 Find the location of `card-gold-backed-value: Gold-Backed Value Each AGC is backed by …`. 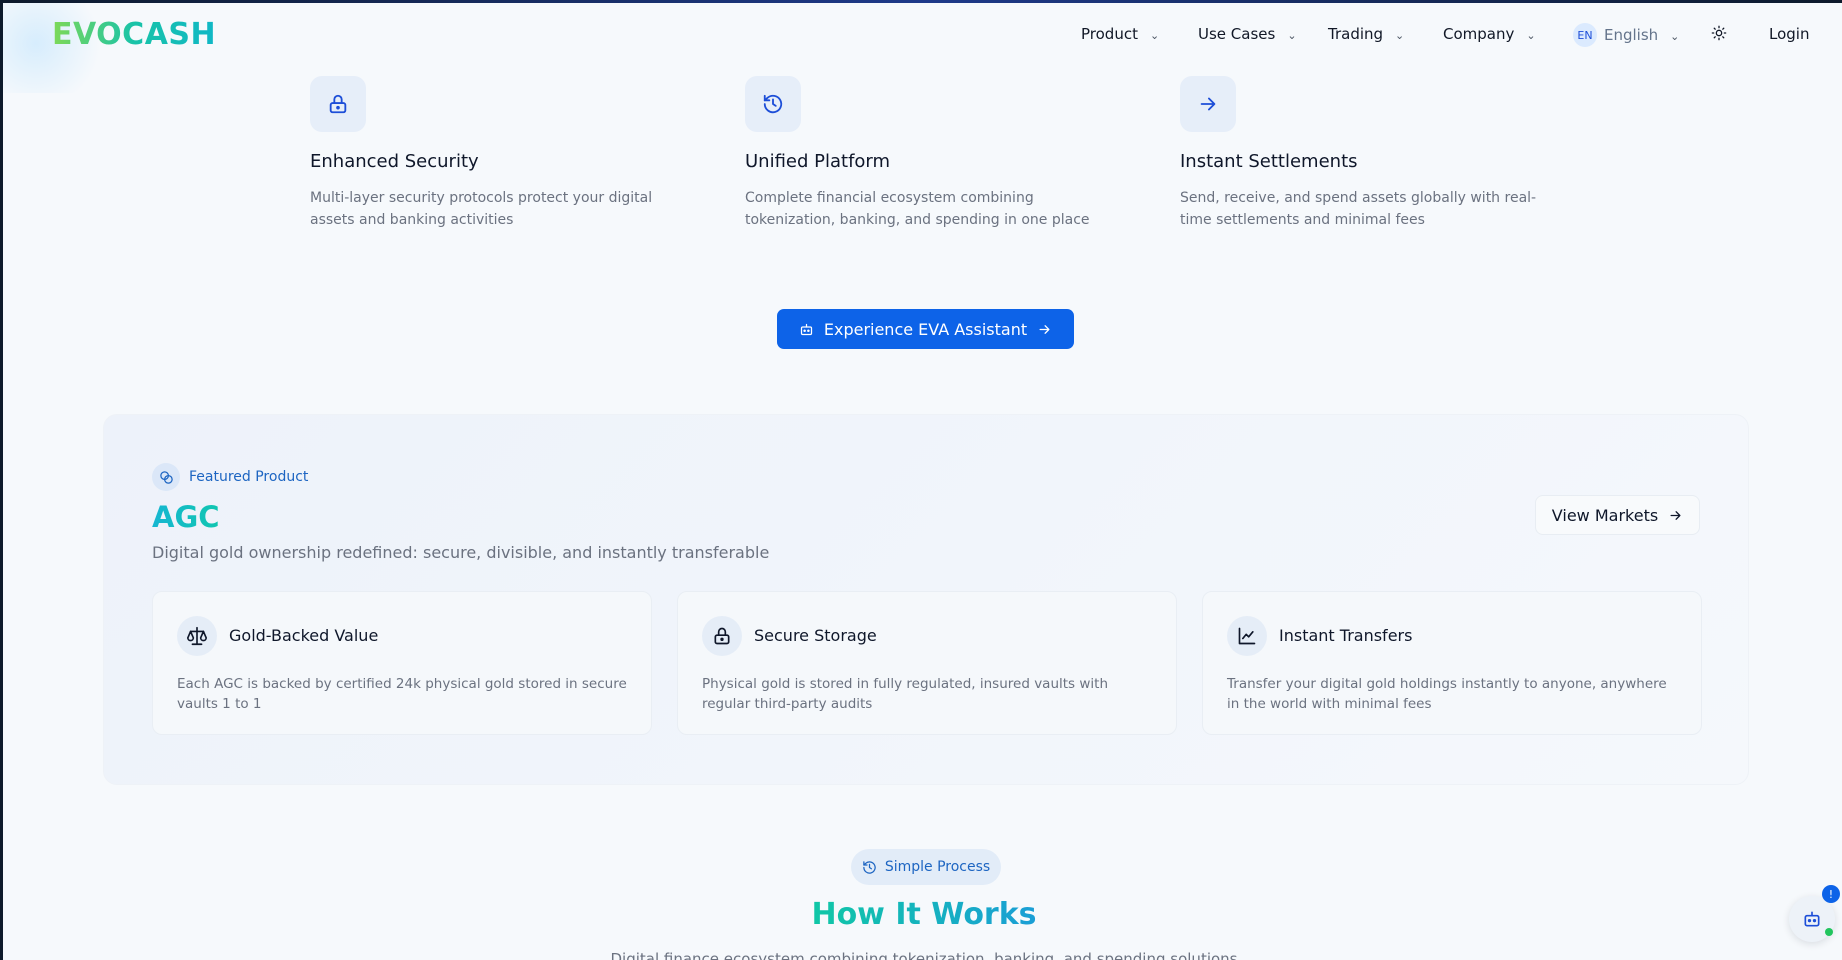

card-gold-backed-value: Gold-Backed Value Each AGC is backed by … is located at coordinates (402, 663).